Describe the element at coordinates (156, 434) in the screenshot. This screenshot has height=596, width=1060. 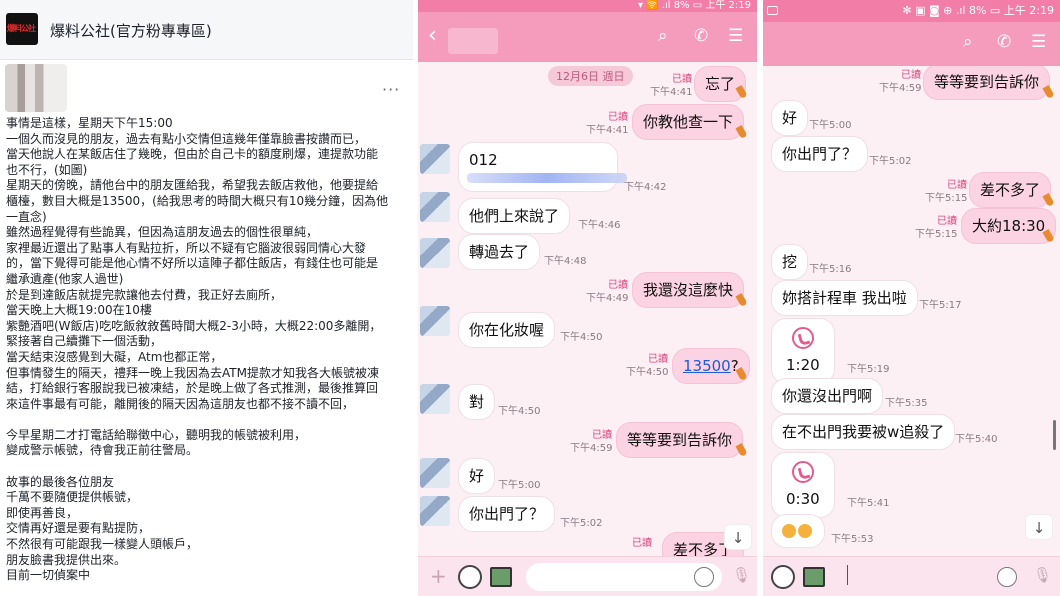
I see `post-line: 今早星期二才打電話給聯徵中心，聽明我的帳號被利用，` at that location.